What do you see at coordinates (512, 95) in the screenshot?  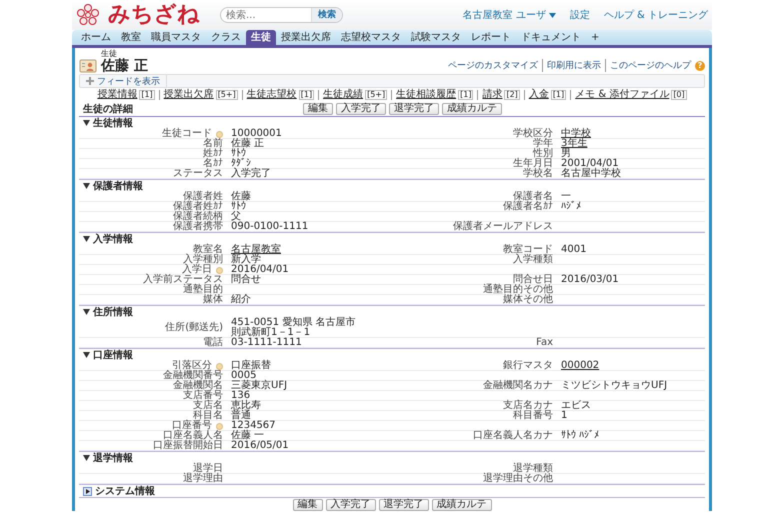 I see `count-badge: [2]` at bounding box center [512, 95].